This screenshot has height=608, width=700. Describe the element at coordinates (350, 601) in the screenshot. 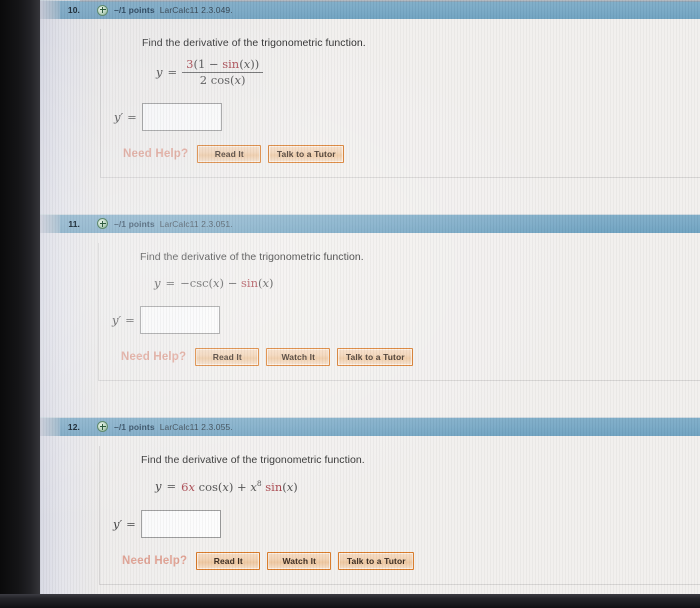

I see `screen-bezel-bottom` at that location.